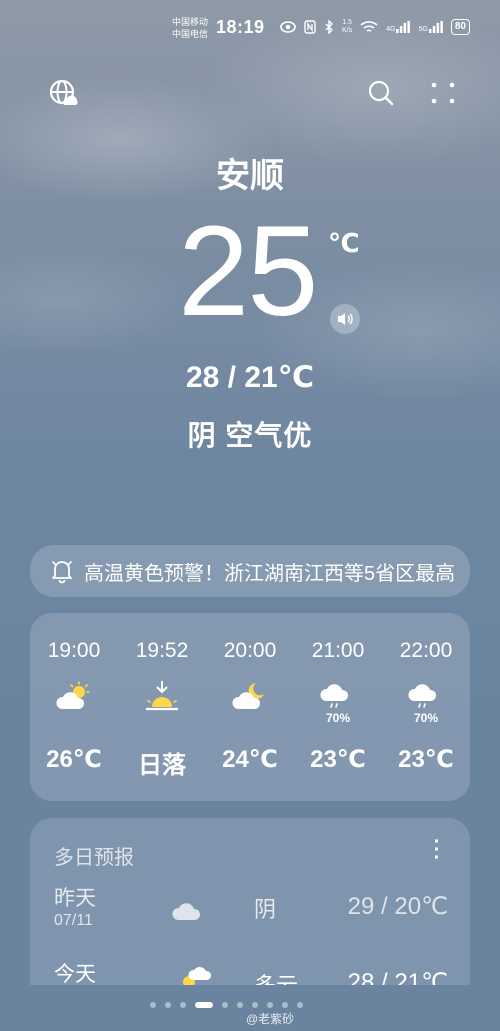  Describe the element at coordinates (240, 27) in the screenshot. I see `status-clock: 18:19` at that location.